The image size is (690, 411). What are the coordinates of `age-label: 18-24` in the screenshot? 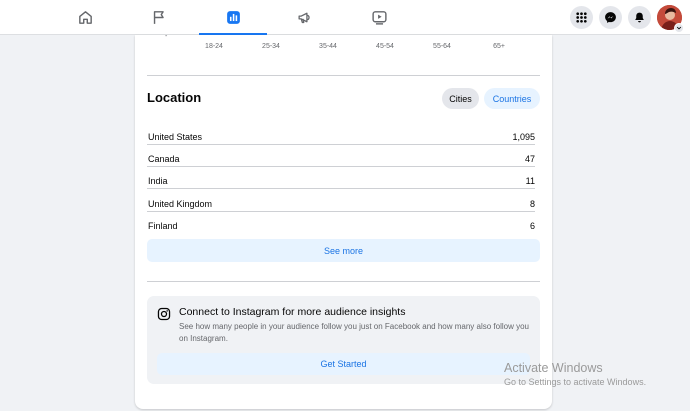 It's located at (214, 46).